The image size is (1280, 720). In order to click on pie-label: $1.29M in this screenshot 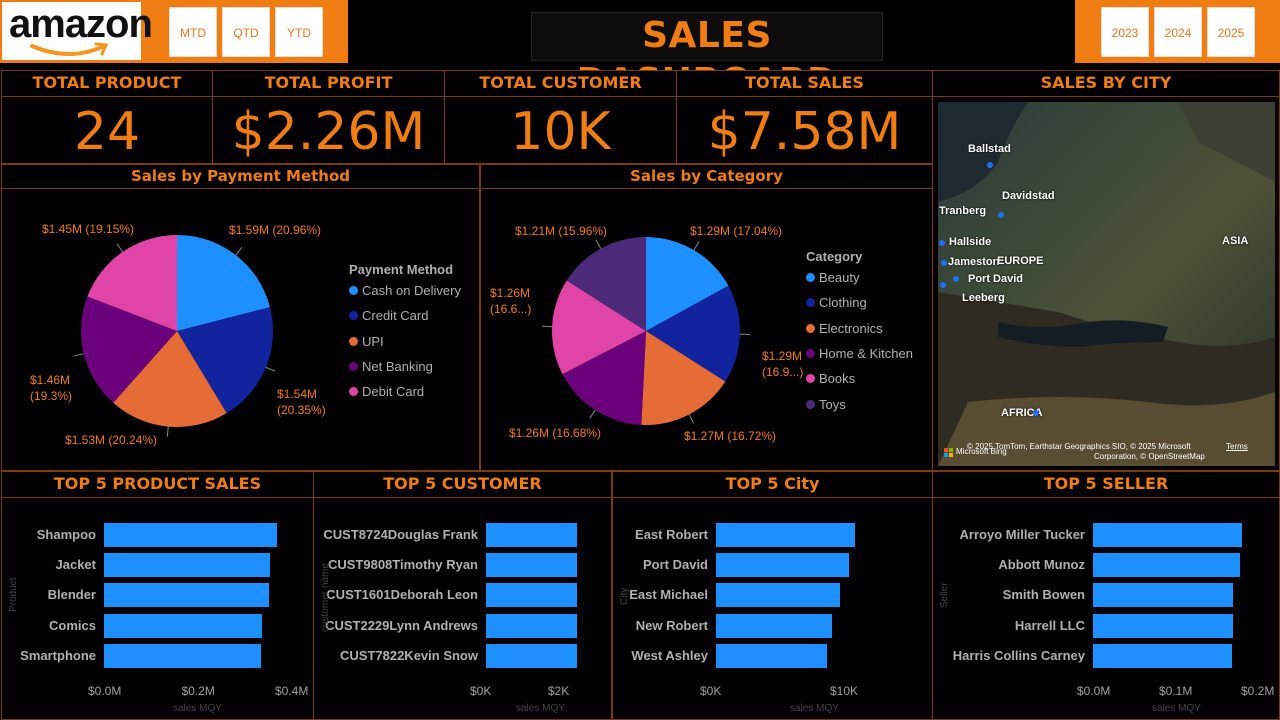, I will do `click(782, 356)`.